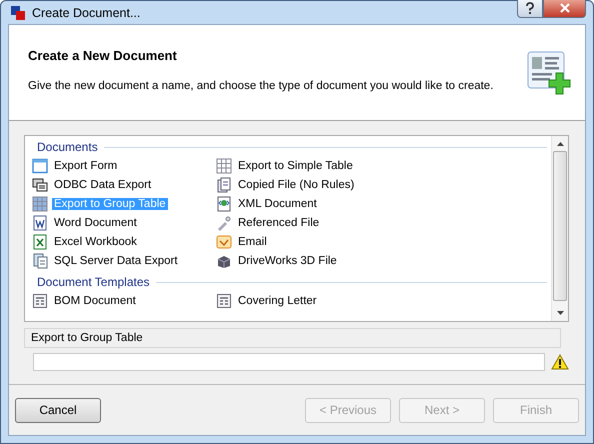  What do you see at coordinates (252, 242) in the screenshot?
I see `document-type-item: Email` at bounding box center [252, 242].